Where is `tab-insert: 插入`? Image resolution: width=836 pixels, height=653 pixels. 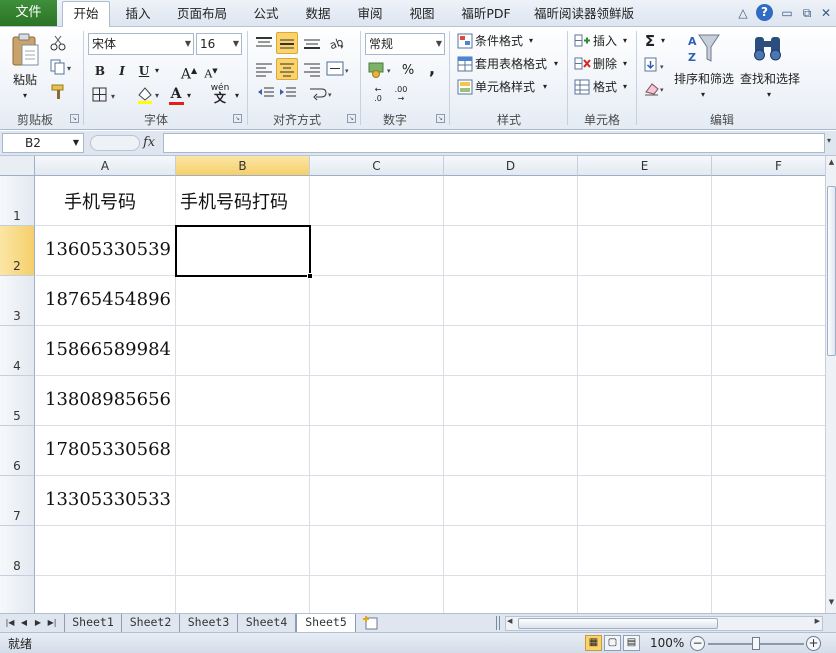
tab-insert: 插入 is located at coordinates (138, 14).